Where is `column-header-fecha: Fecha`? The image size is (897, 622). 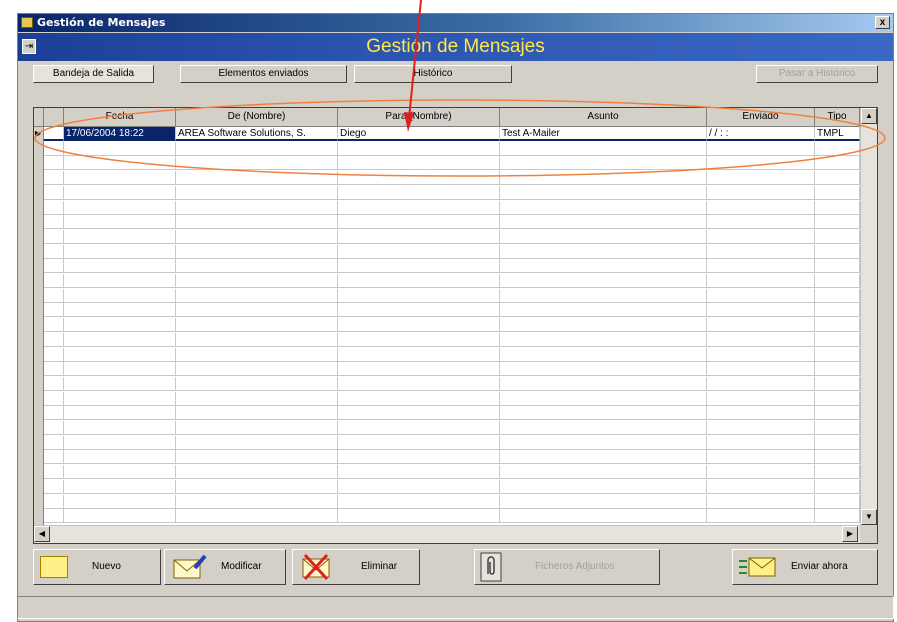
column-header-fecha: Fecha is located at coordinates (120, 117).